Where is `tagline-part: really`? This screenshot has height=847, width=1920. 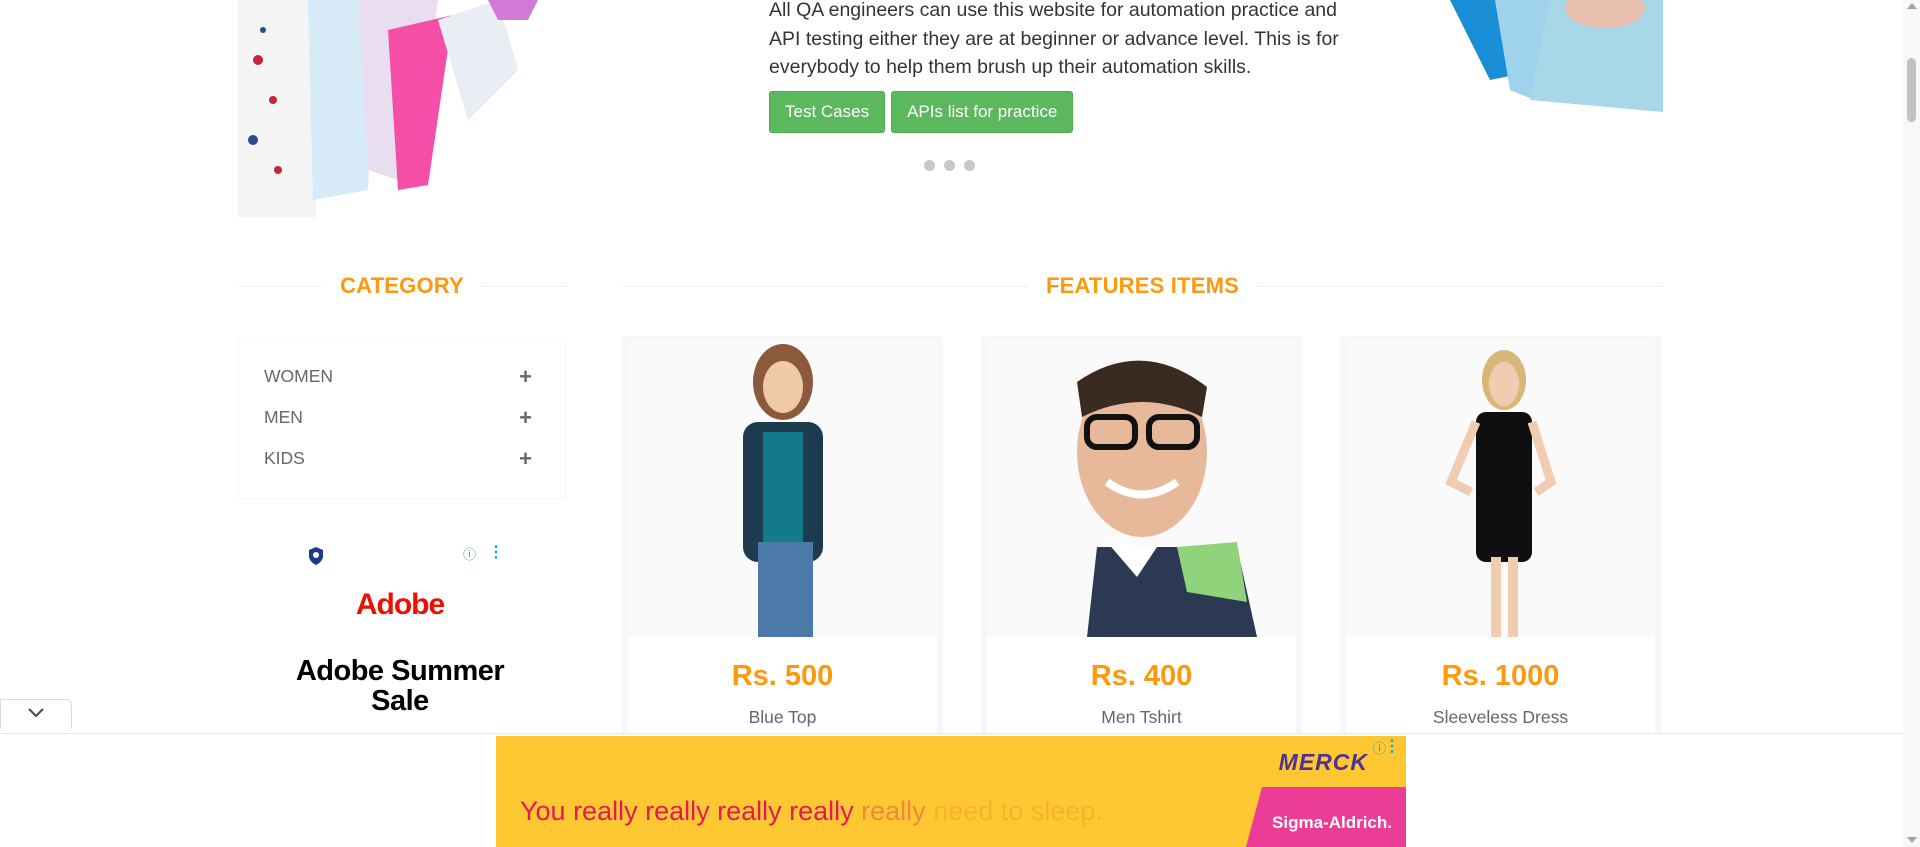
tagline-part: really is located at coordinates (897, 811).